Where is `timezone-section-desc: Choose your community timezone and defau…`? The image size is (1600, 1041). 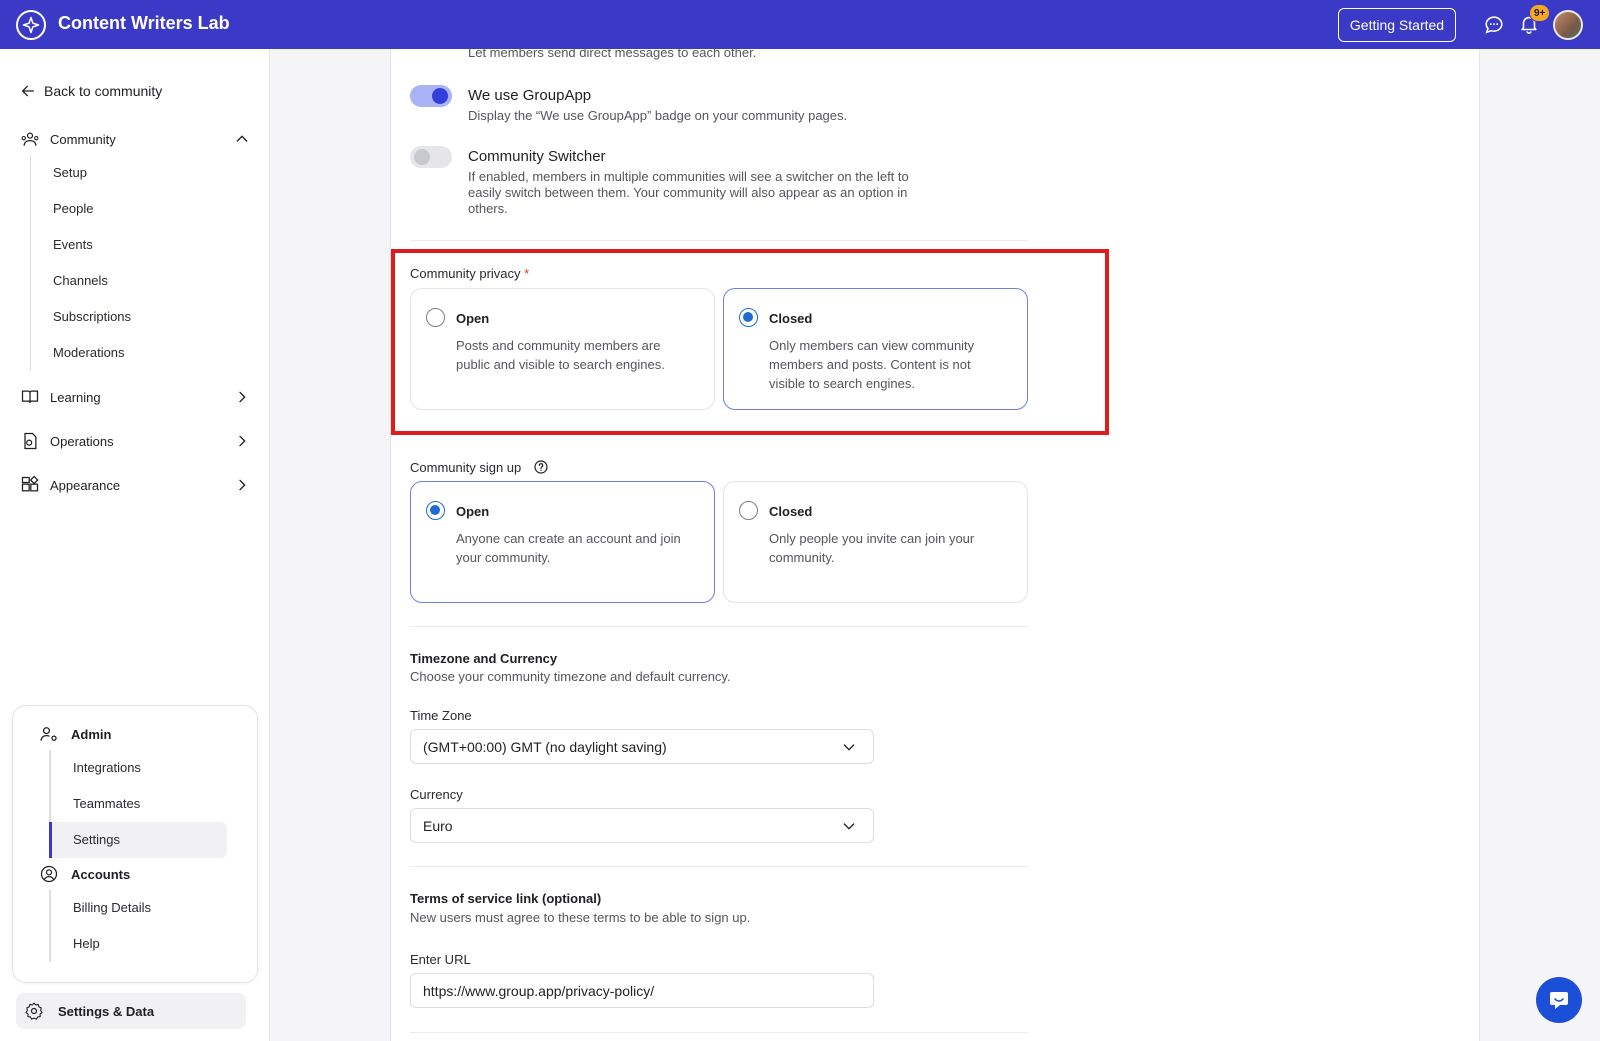
timezone-section-desc: Choose your community timezone and defau… is located at coordinates (570, 676).